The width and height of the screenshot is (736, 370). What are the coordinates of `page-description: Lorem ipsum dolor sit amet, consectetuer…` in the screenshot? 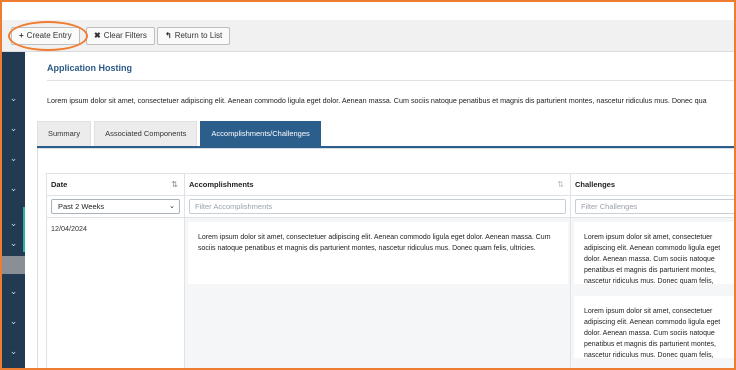 It's located at (377, 100).